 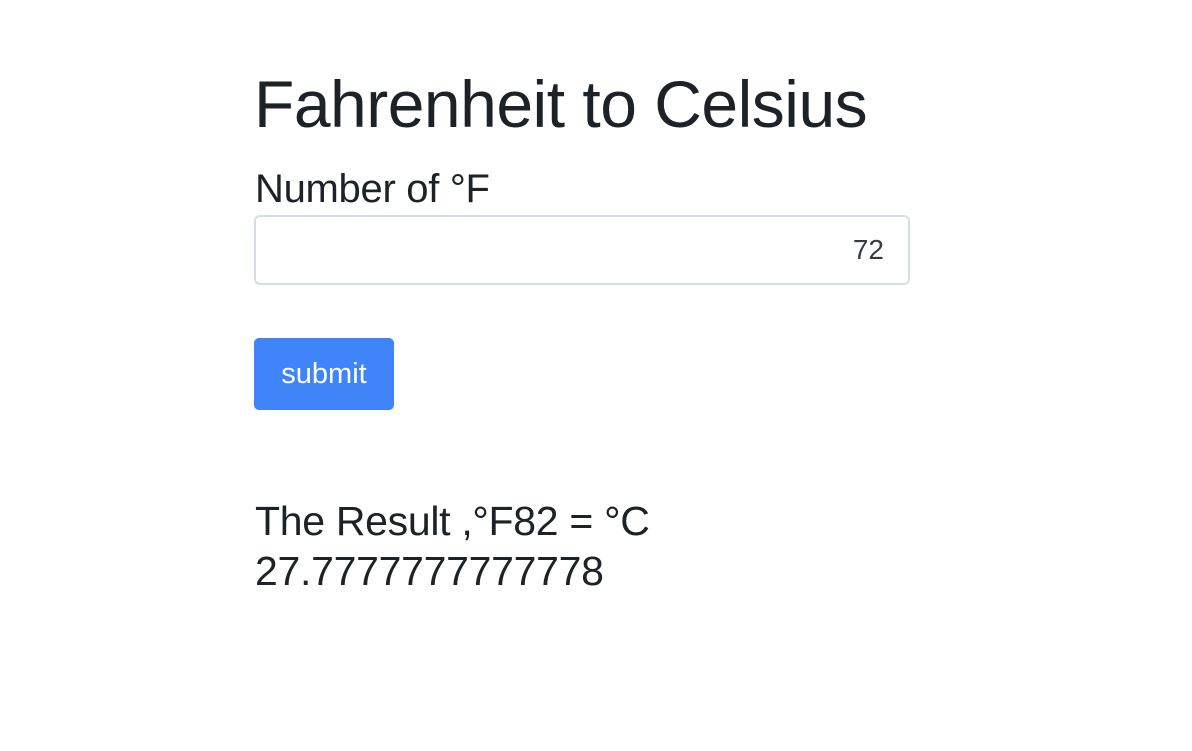 What do you see at coordinates (582, 250) in the screenshot?
I see `fahrenheit-input` at bounding box center [582, 250].